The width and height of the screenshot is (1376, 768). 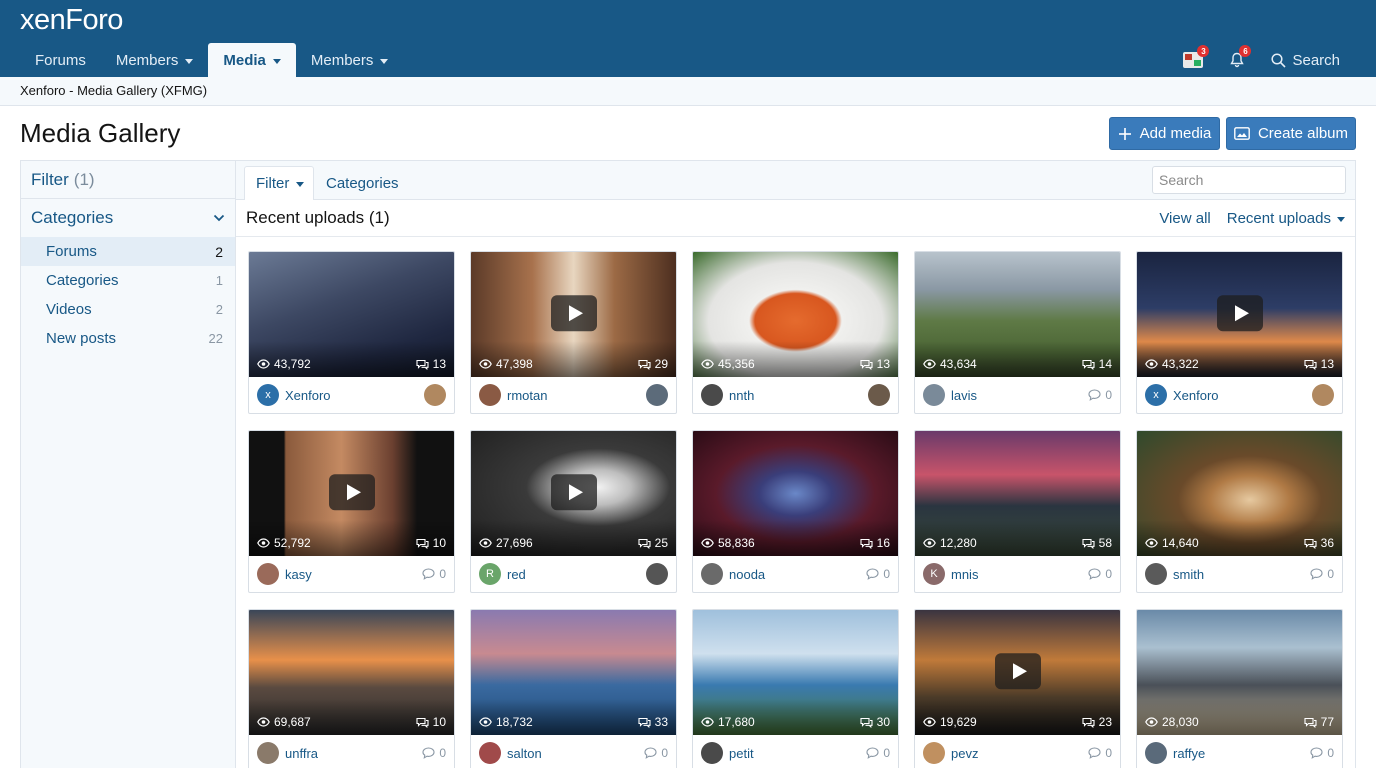 I want to click on view-count: 52,792, so click(x=284, y=543).